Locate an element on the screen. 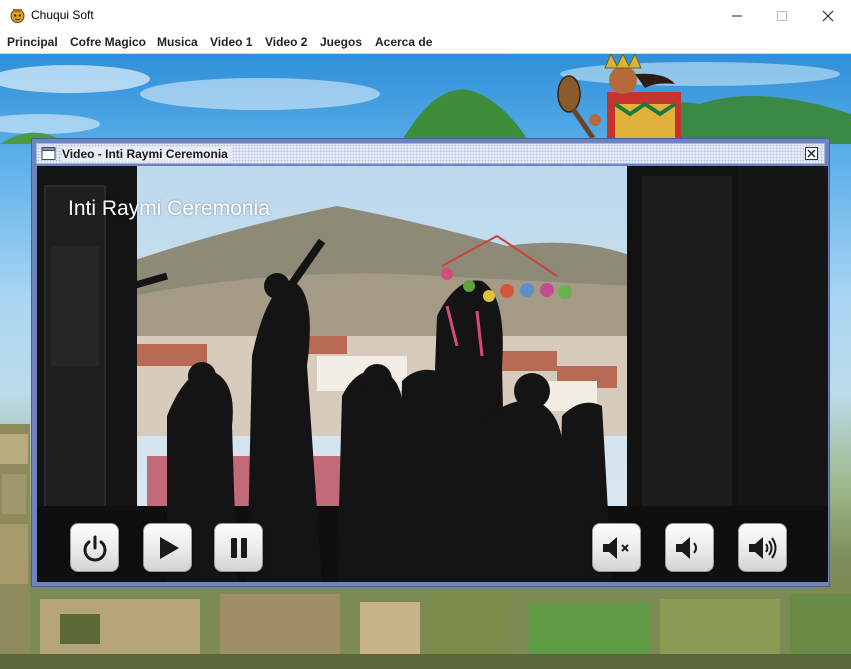 The height and width of the screenshot is (669, 851). menu-video-2: Video 2 is located at coordinates (286, 42).